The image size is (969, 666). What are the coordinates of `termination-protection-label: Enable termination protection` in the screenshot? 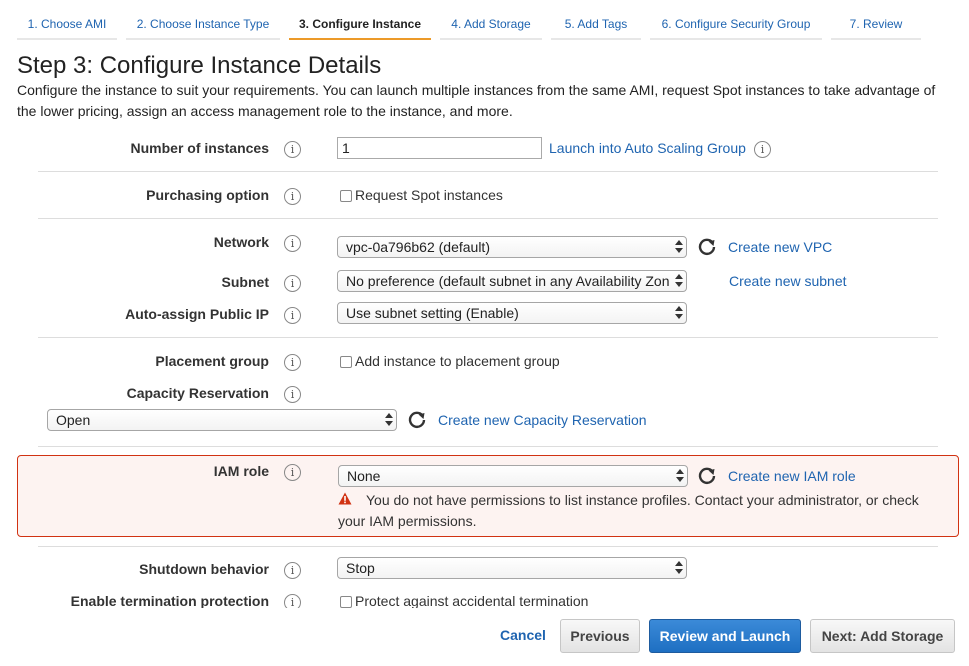 It's located at (169, 601).